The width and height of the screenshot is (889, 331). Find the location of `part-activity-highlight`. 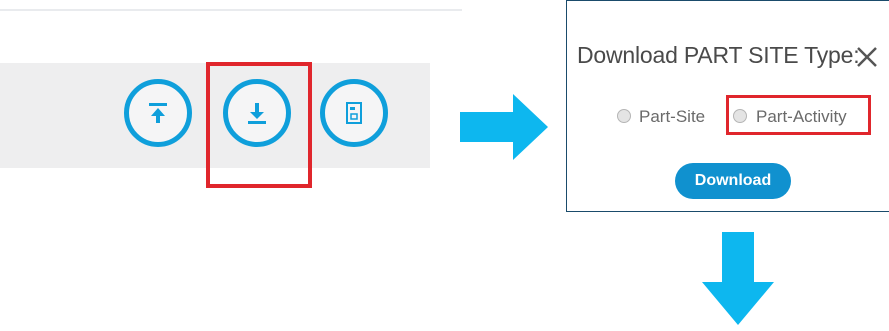

part-activity-highlight is located at coordinates (798, 115).